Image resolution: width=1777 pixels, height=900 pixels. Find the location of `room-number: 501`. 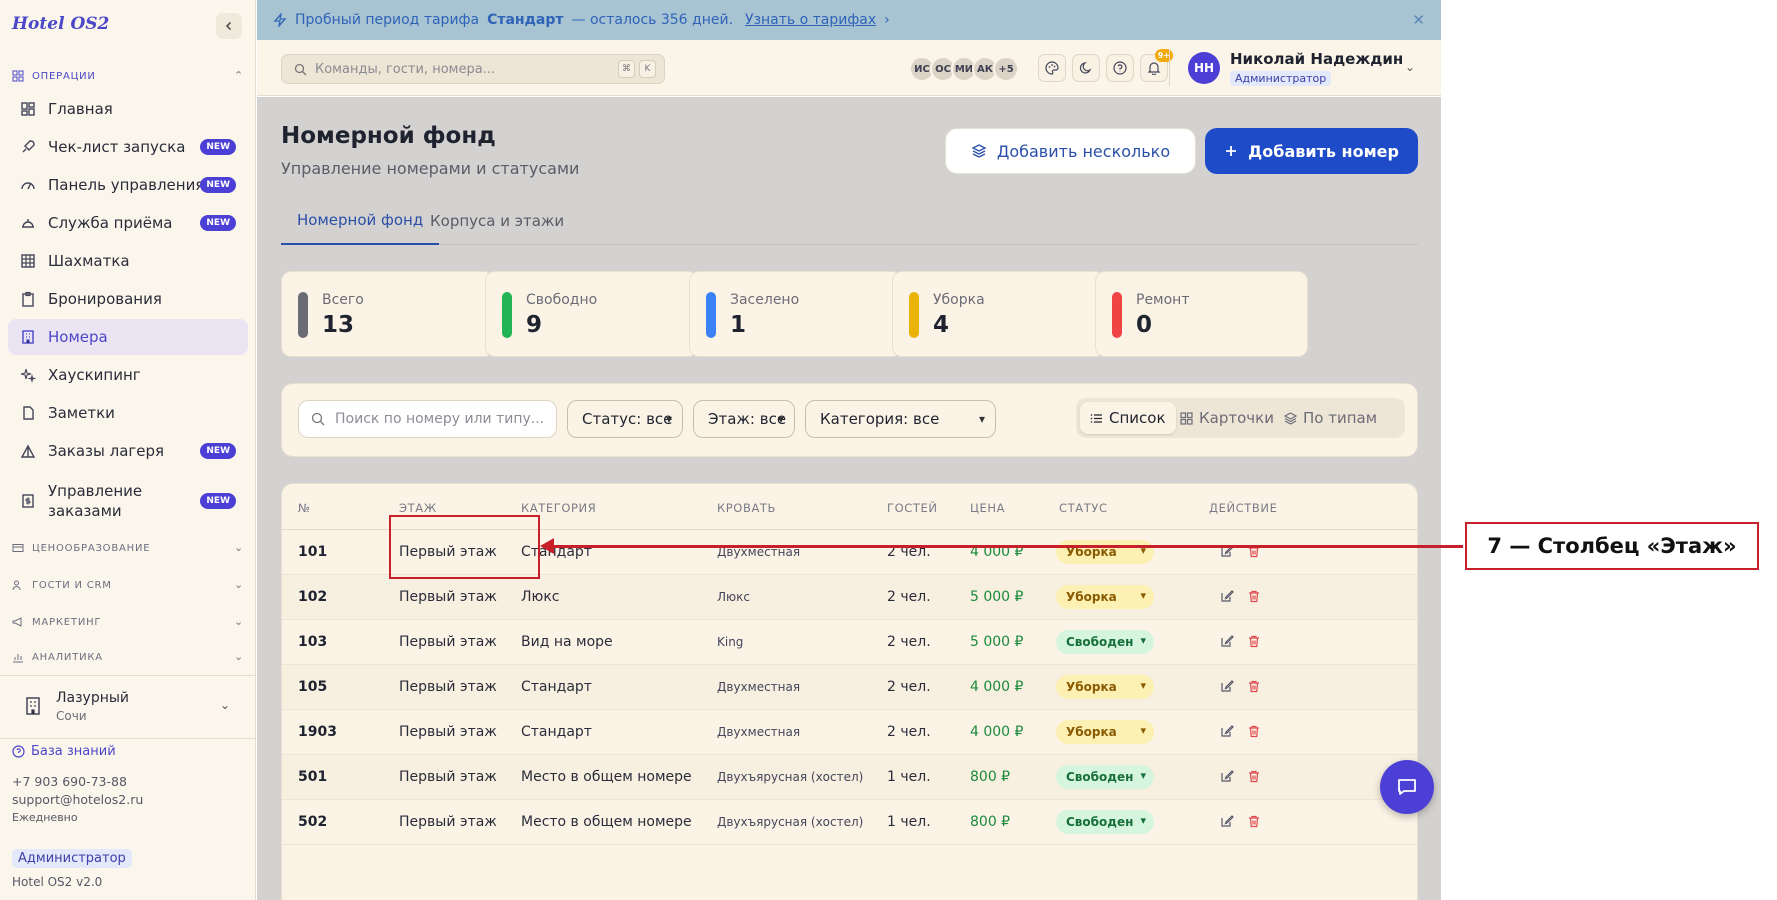

room-number: 501 is located at coordinates (313, 777).